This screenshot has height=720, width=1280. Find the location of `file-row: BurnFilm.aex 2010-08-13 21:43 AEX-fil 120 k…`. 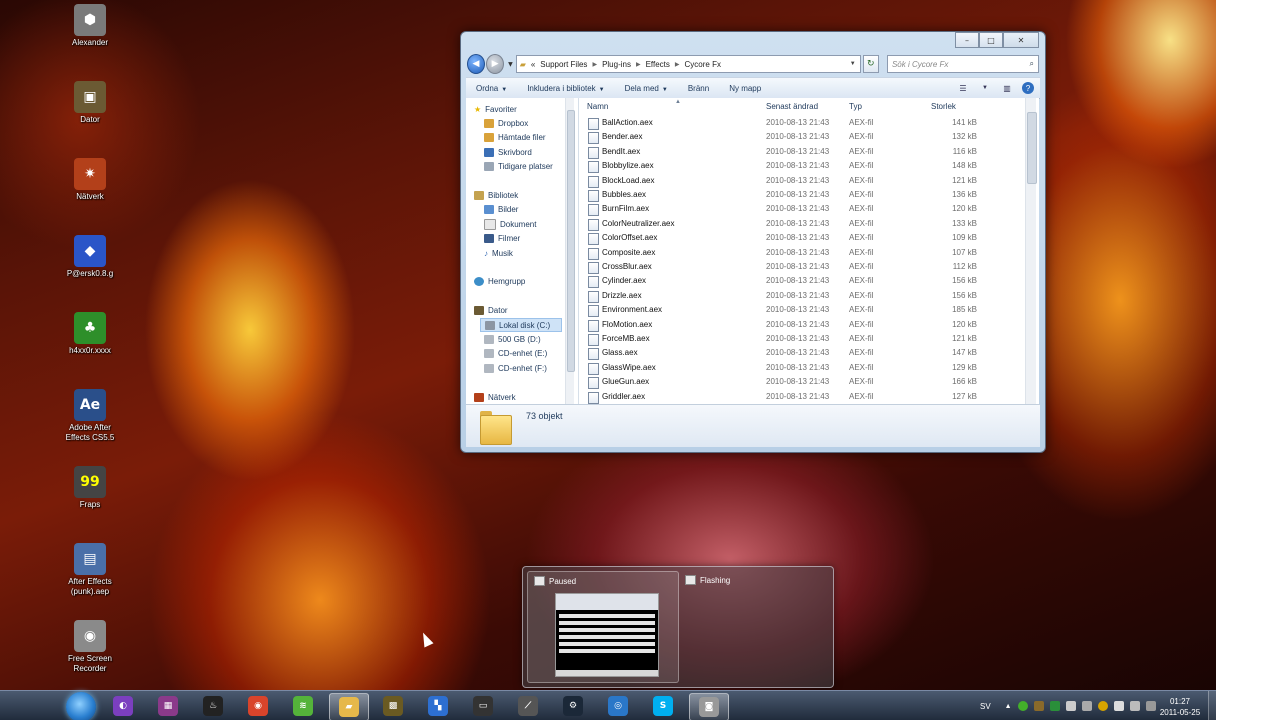

file-row: BurnFilm.aex 2010-08-13 21:43 AEX-fil 120 k… is located at coordinates (799, 209).